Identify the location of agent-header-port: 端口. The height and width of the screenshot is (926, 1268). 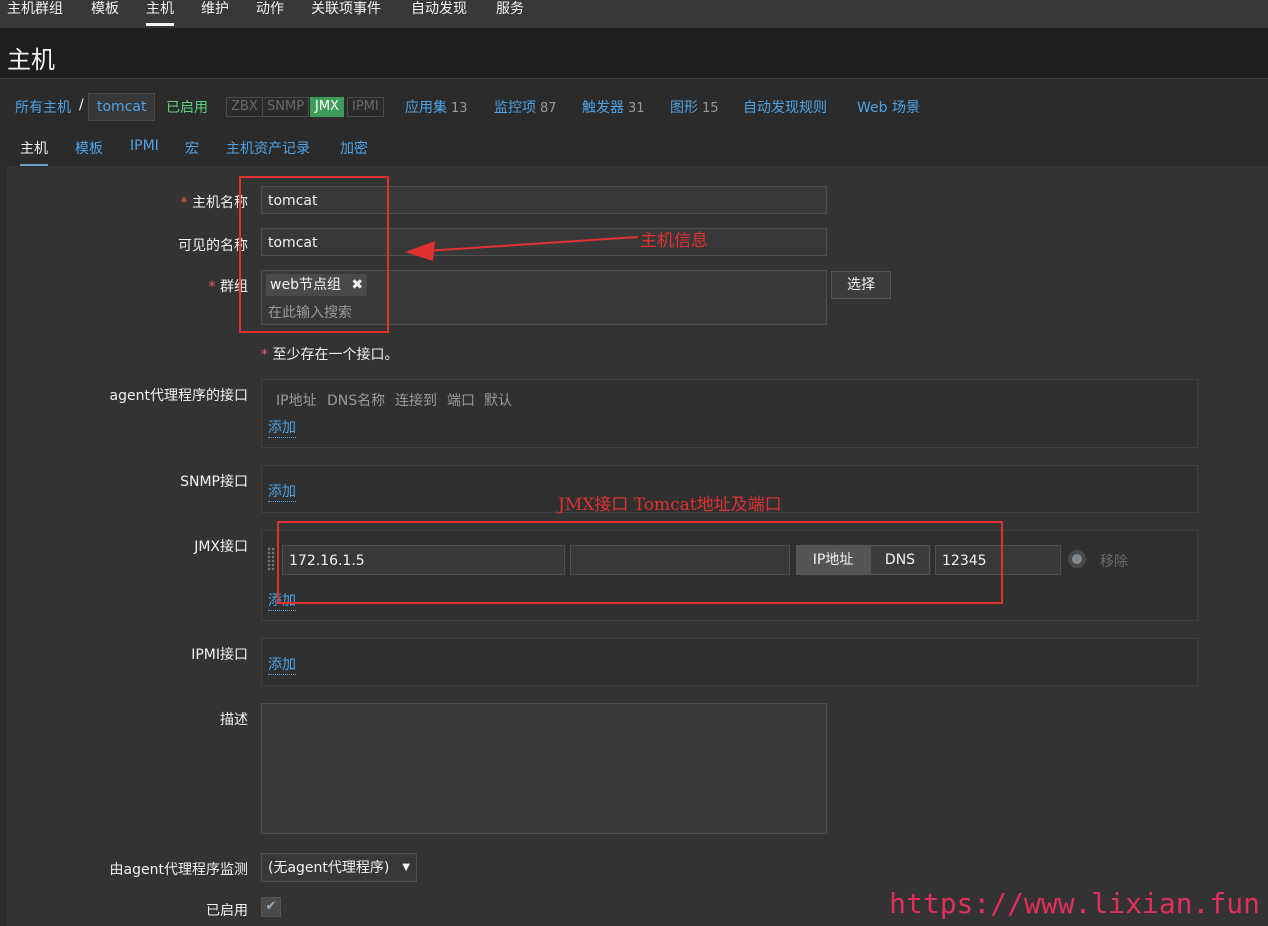
(461, 401).